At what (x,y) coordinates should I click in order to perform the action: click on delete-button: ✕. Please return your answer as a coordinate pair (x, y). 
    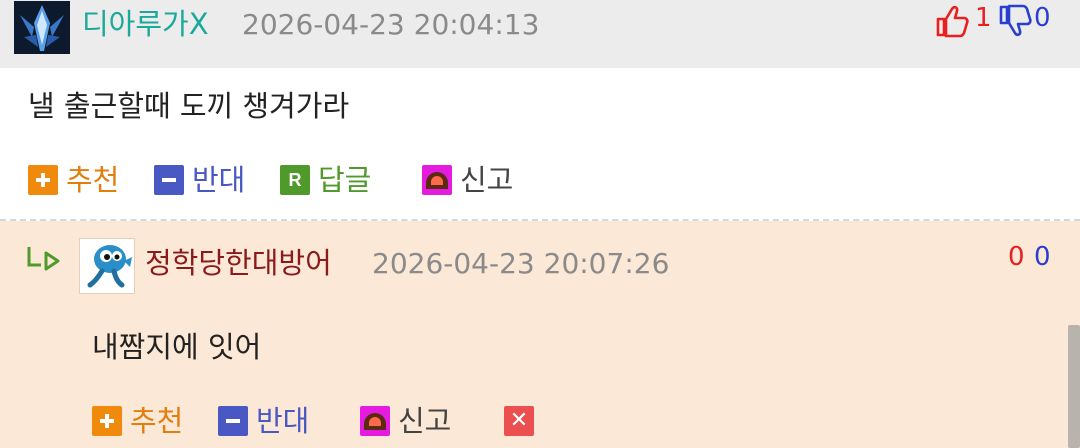
    Looking at the image, I should click on (519, 421).